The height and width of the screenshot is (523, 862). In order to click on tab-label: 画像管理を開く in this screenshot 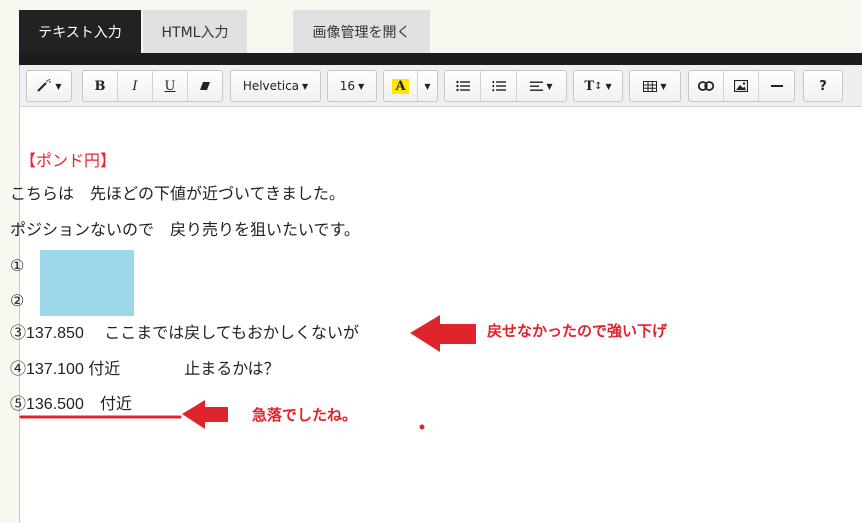, I will do `click(361, 32)`.